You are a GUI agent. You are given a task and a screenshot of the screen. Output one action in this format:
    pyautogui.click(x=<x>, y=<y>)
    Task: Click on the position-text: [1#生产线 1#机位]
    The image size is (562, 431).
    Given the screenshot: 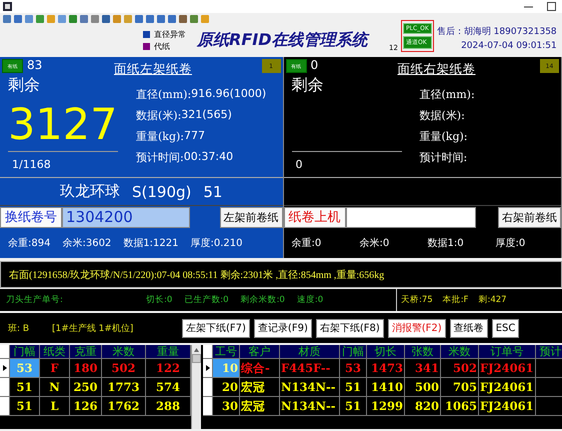 What is the action you would take?
    pyautogui.click(x=93, y=328)
    